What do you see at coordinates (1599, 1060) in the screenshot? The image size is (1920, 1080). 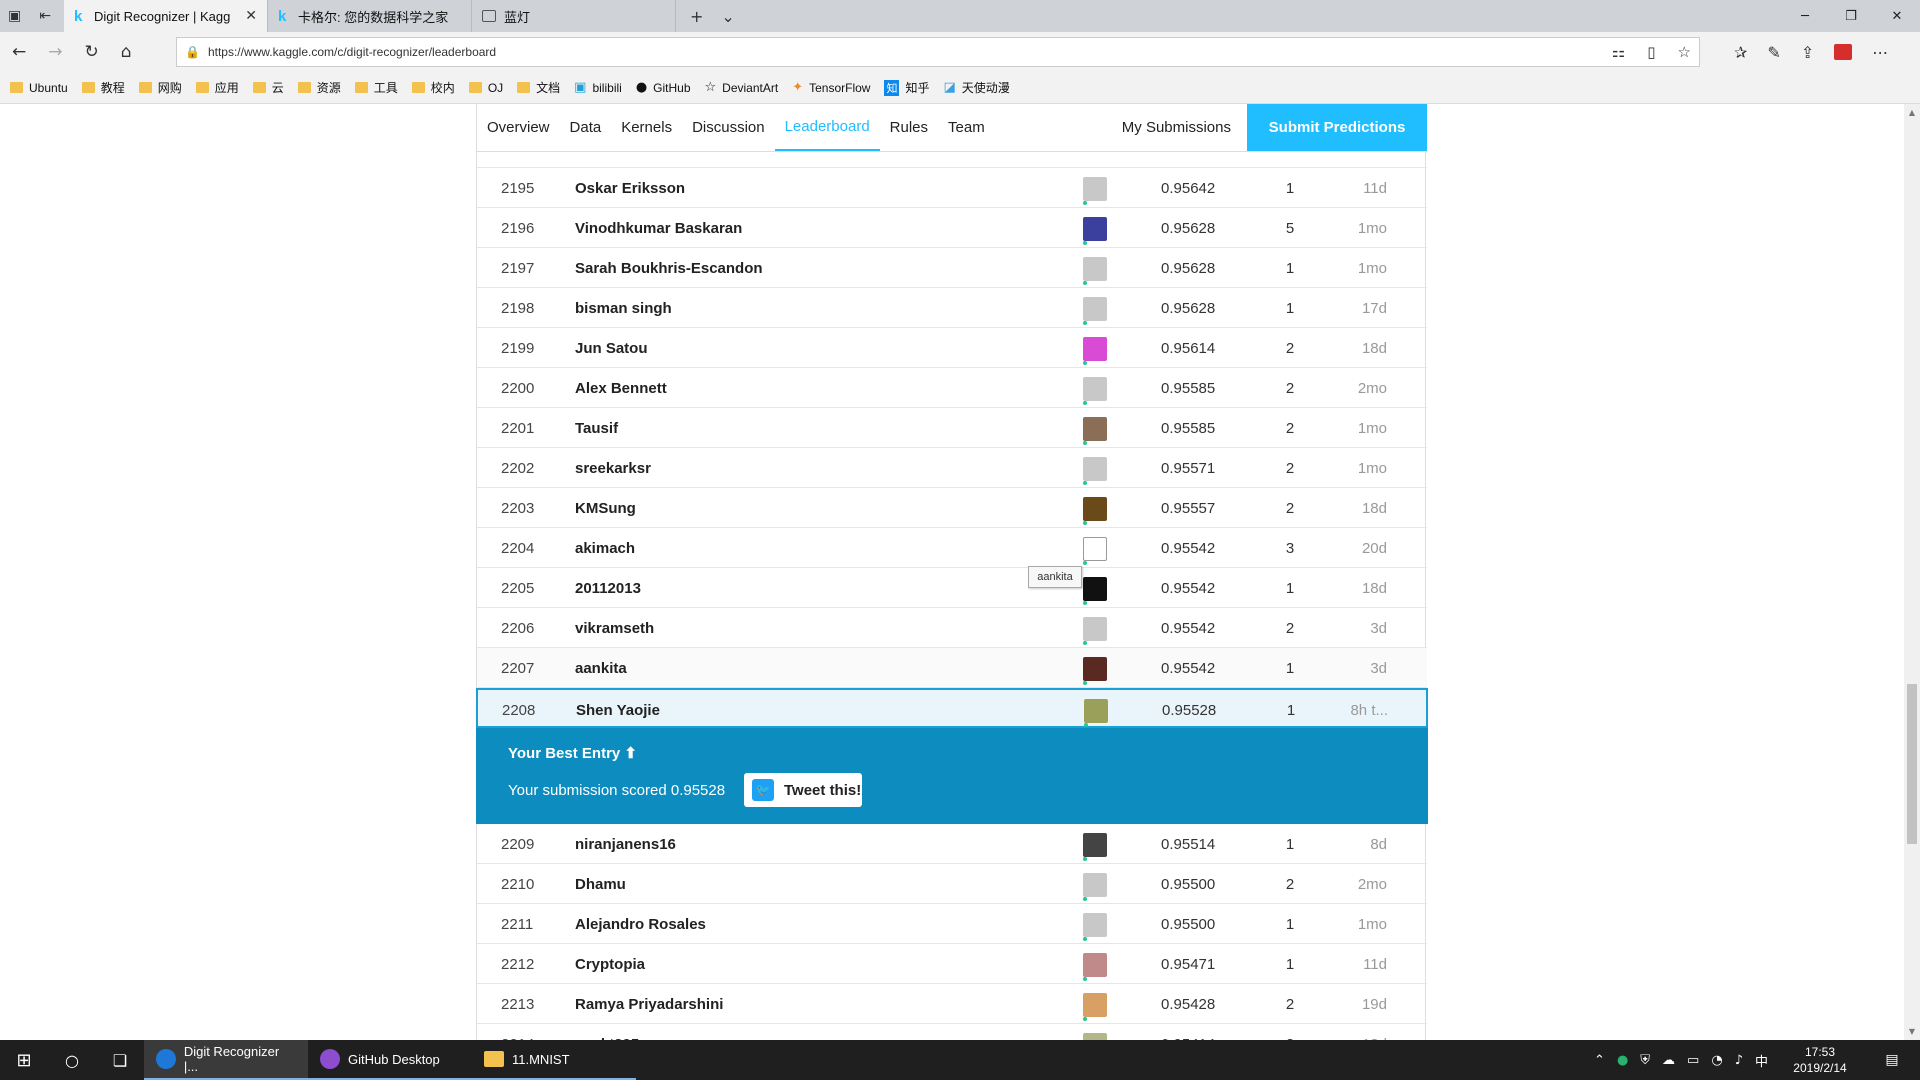 I see `tray-chevron-up-icon: ⌃` at bounding box center [1599, 1060].